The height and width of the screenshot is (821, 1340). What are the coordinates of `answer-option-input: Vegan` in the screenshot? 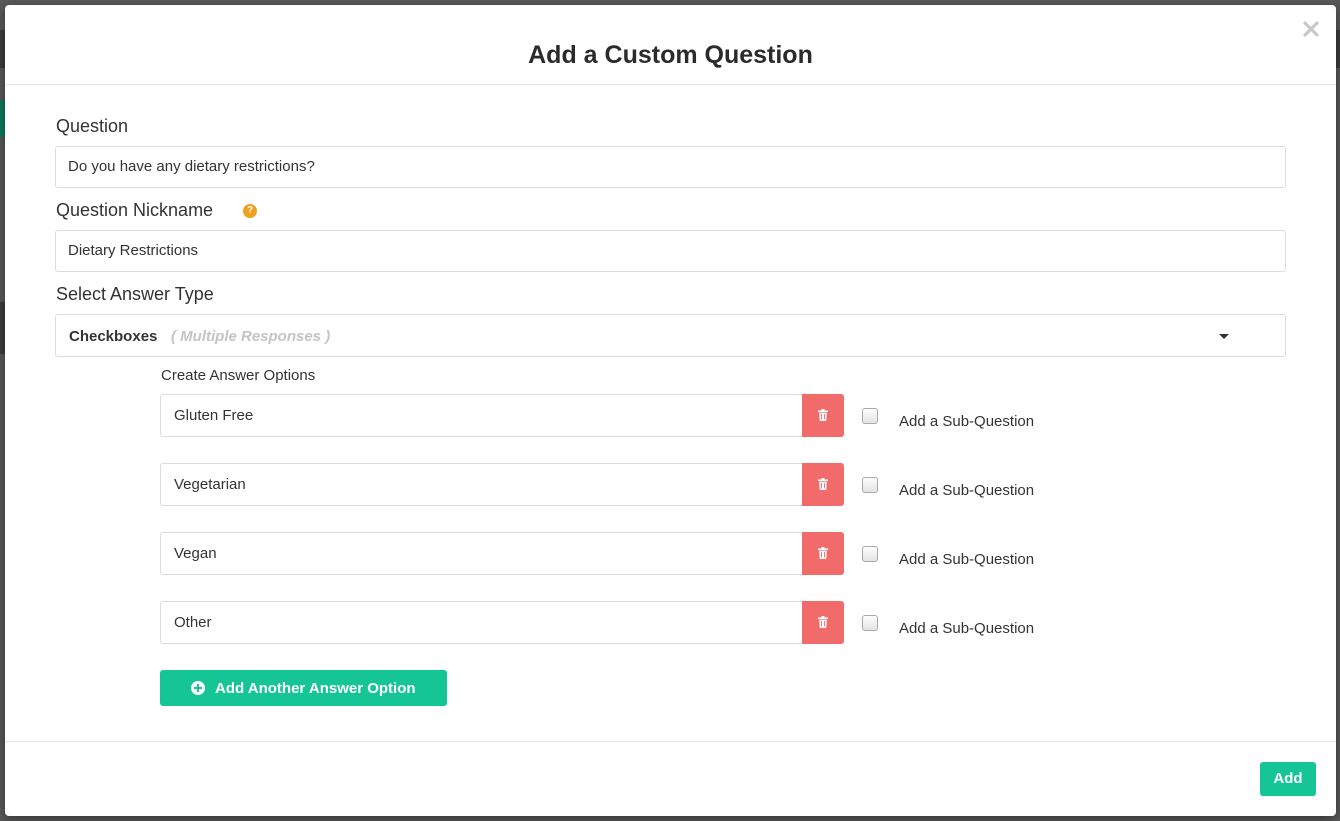 It's located at (481, 553).